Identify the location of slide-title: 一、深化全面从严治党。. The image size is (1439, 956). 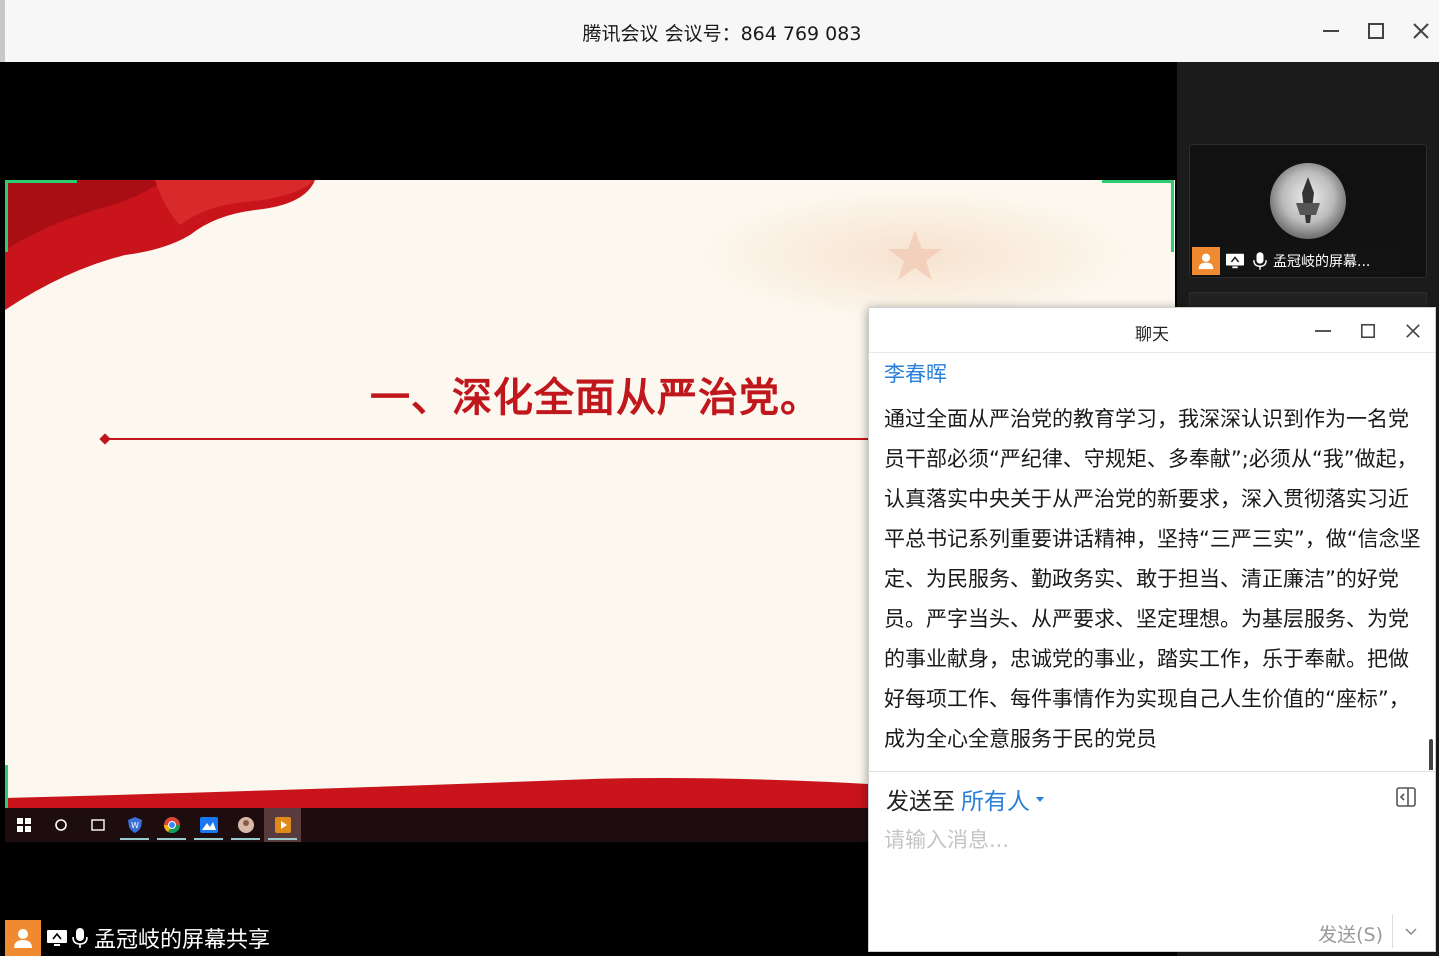
(595, 398).